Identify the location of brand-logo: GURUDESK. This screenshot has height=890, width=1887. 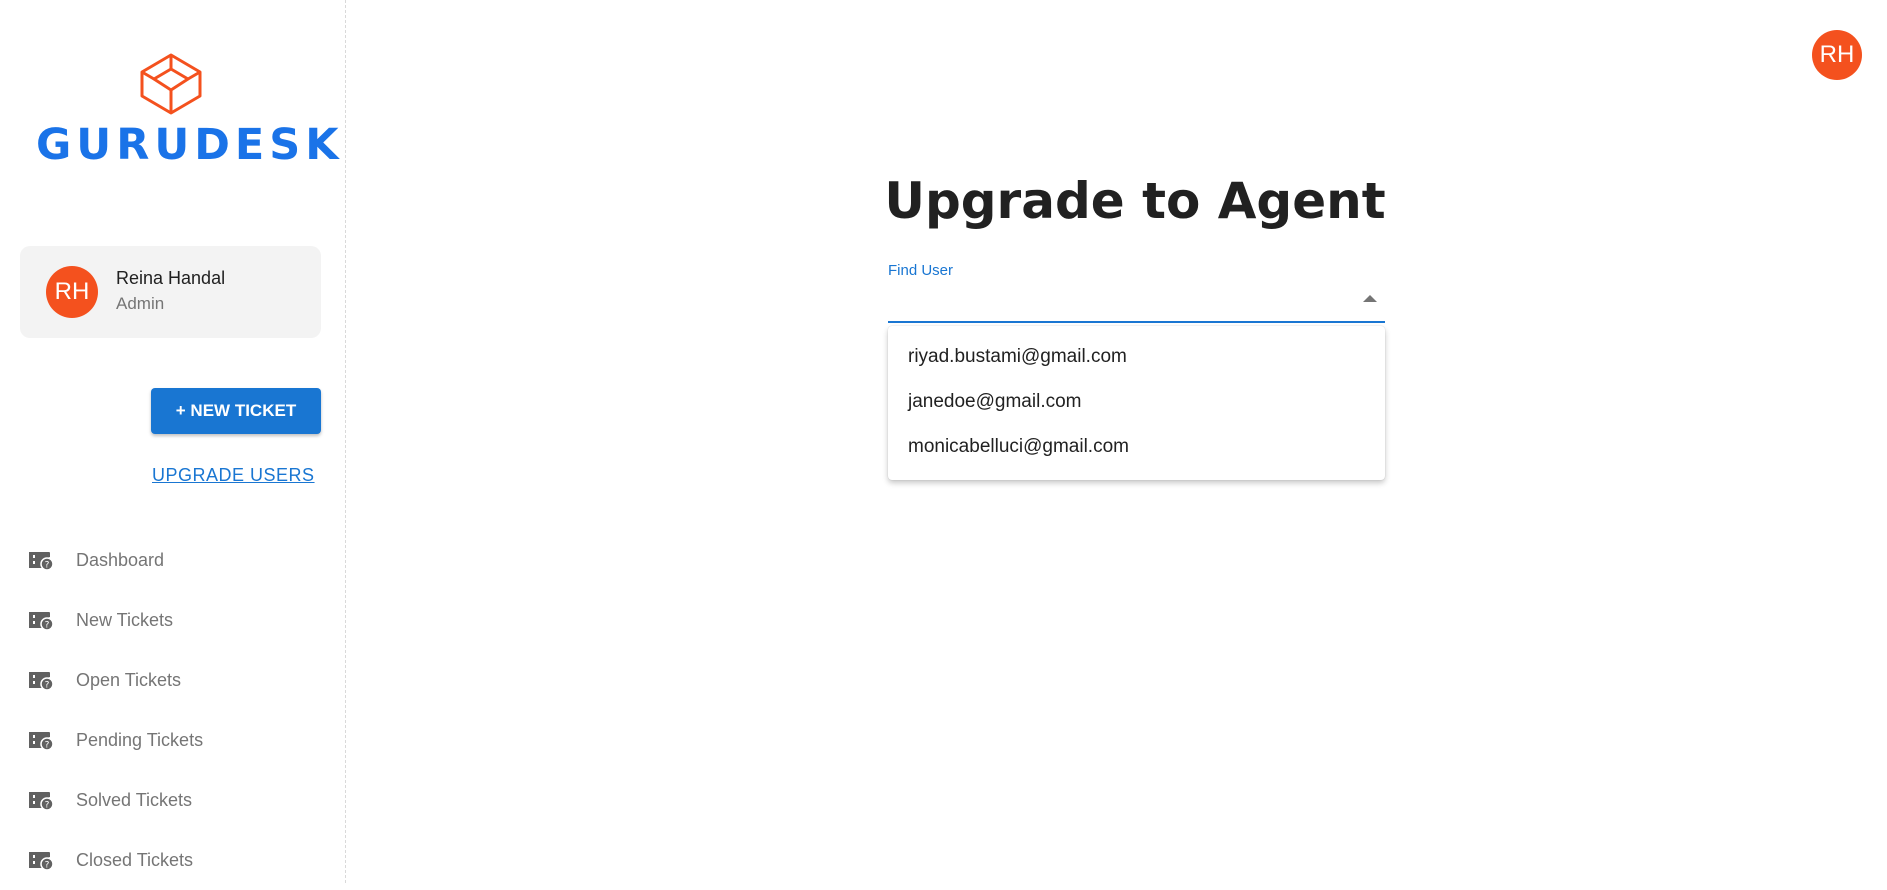
(190, 111).